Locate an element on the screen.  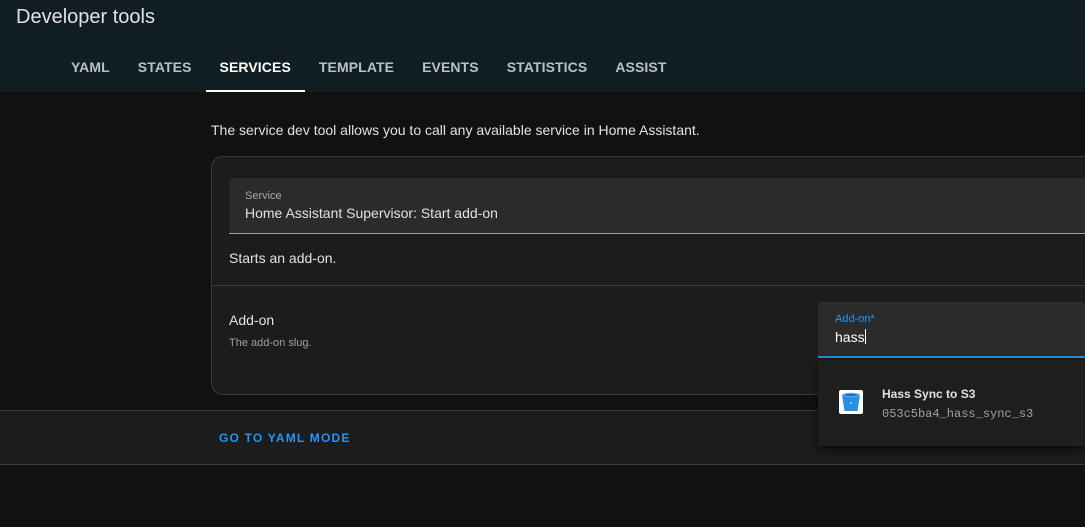
page-title: Developer tools is located at coordinates (85, 17).